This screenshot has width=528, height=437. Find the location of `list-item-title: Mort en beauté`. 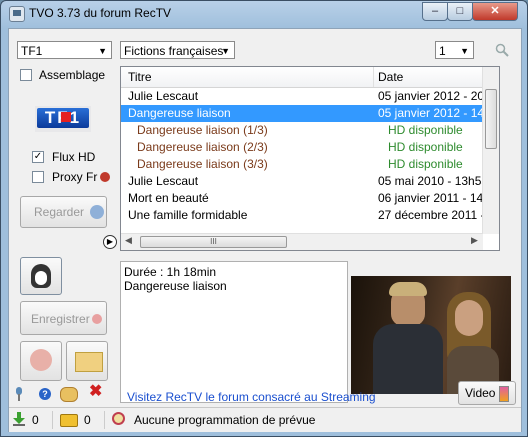

list-item-title: Mort en beauté is located at coordinates (168, 198).